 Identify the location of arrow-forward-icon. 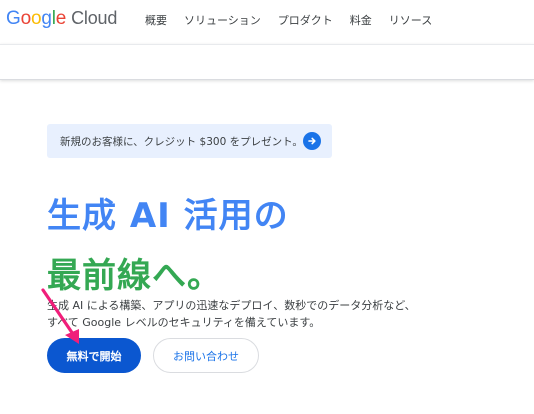
(312, 141).